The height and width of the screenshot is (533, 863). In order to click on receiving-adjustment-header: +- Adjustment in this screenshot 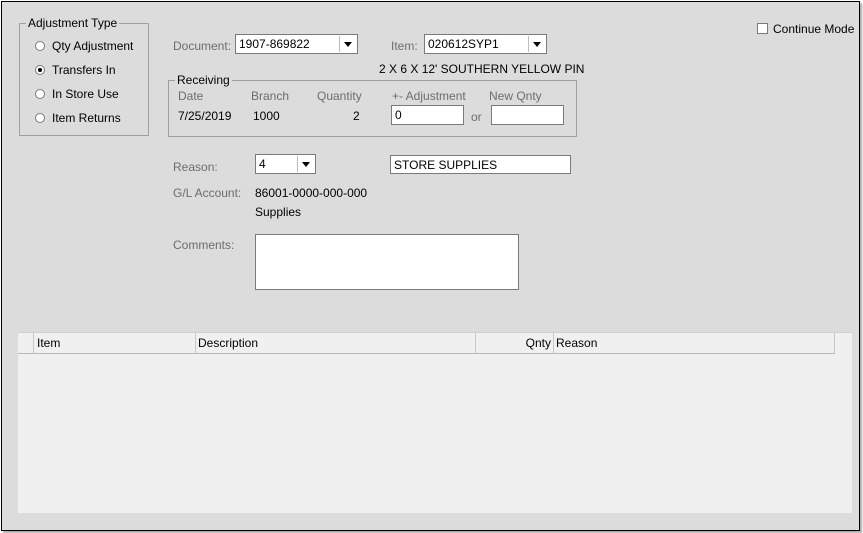, I will do `click(429, 96)`.